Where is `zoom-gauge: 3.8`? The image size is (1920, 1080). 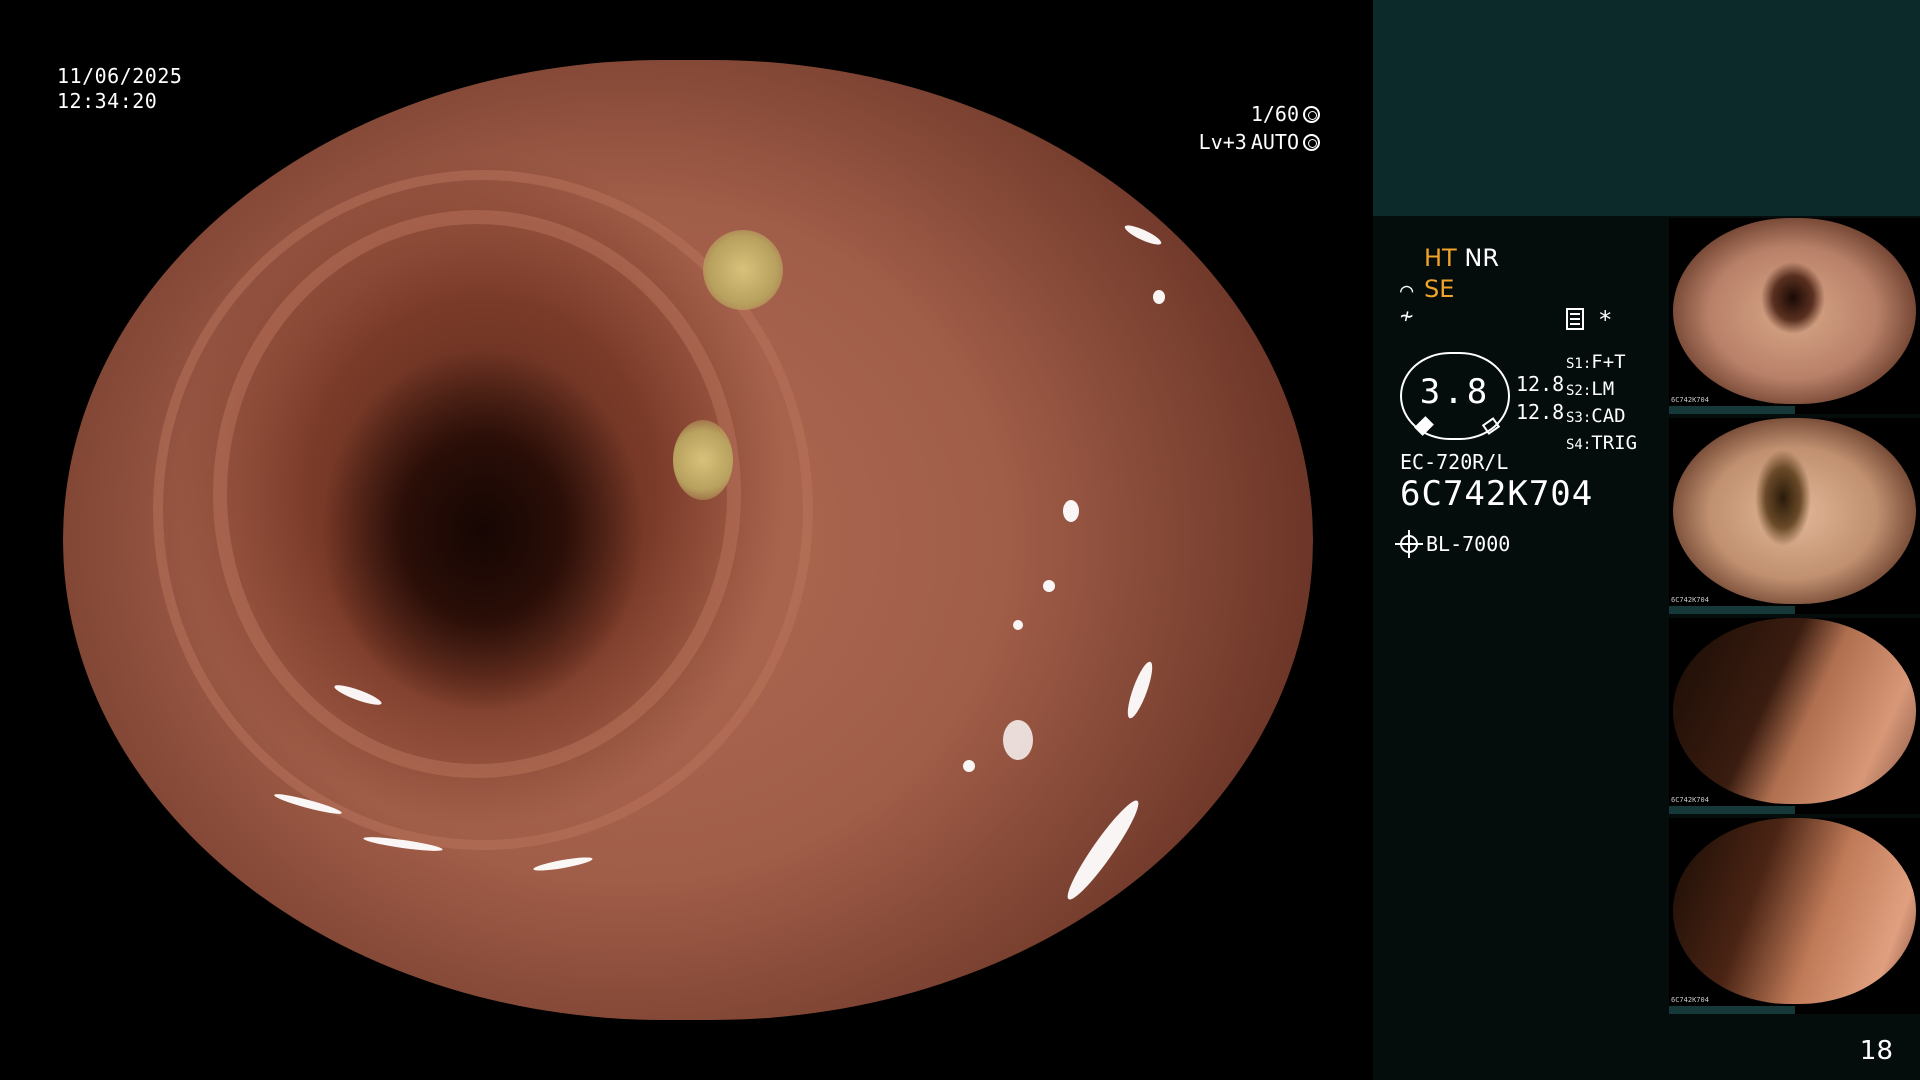
zoom-gauge: 3.8 is located at coordinates (1455, 396).